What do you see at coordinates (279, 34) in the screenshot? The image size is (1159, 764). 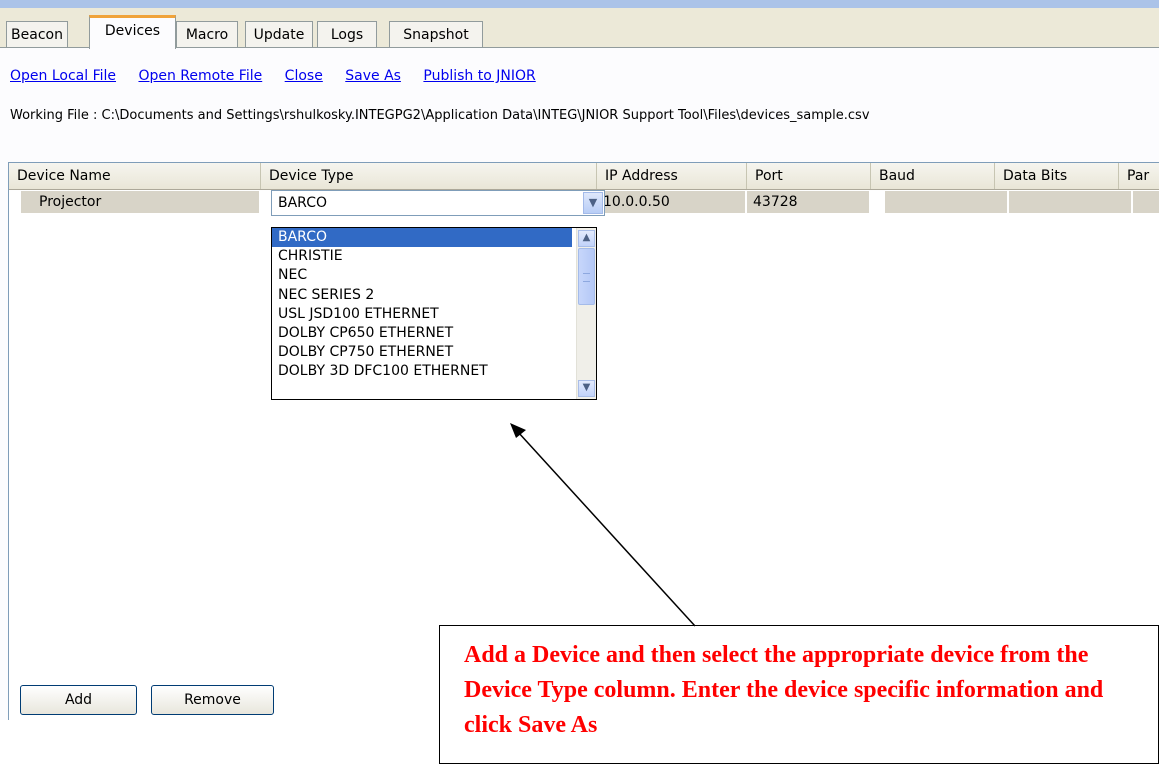 I see `tab-update: Update` at bounding box center [279, 34].